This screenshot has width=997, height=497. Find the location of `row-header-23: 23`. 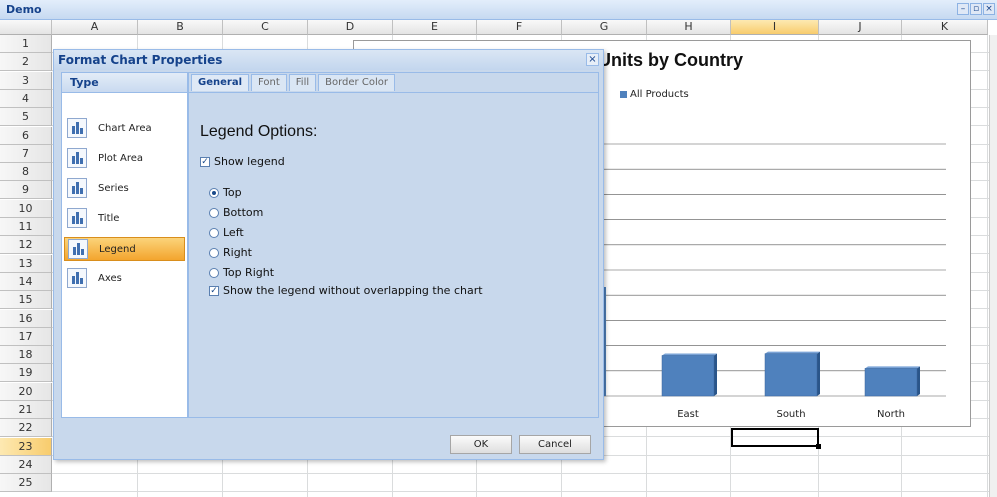

row-header-23: 23 is located at coordinates (26, 446).